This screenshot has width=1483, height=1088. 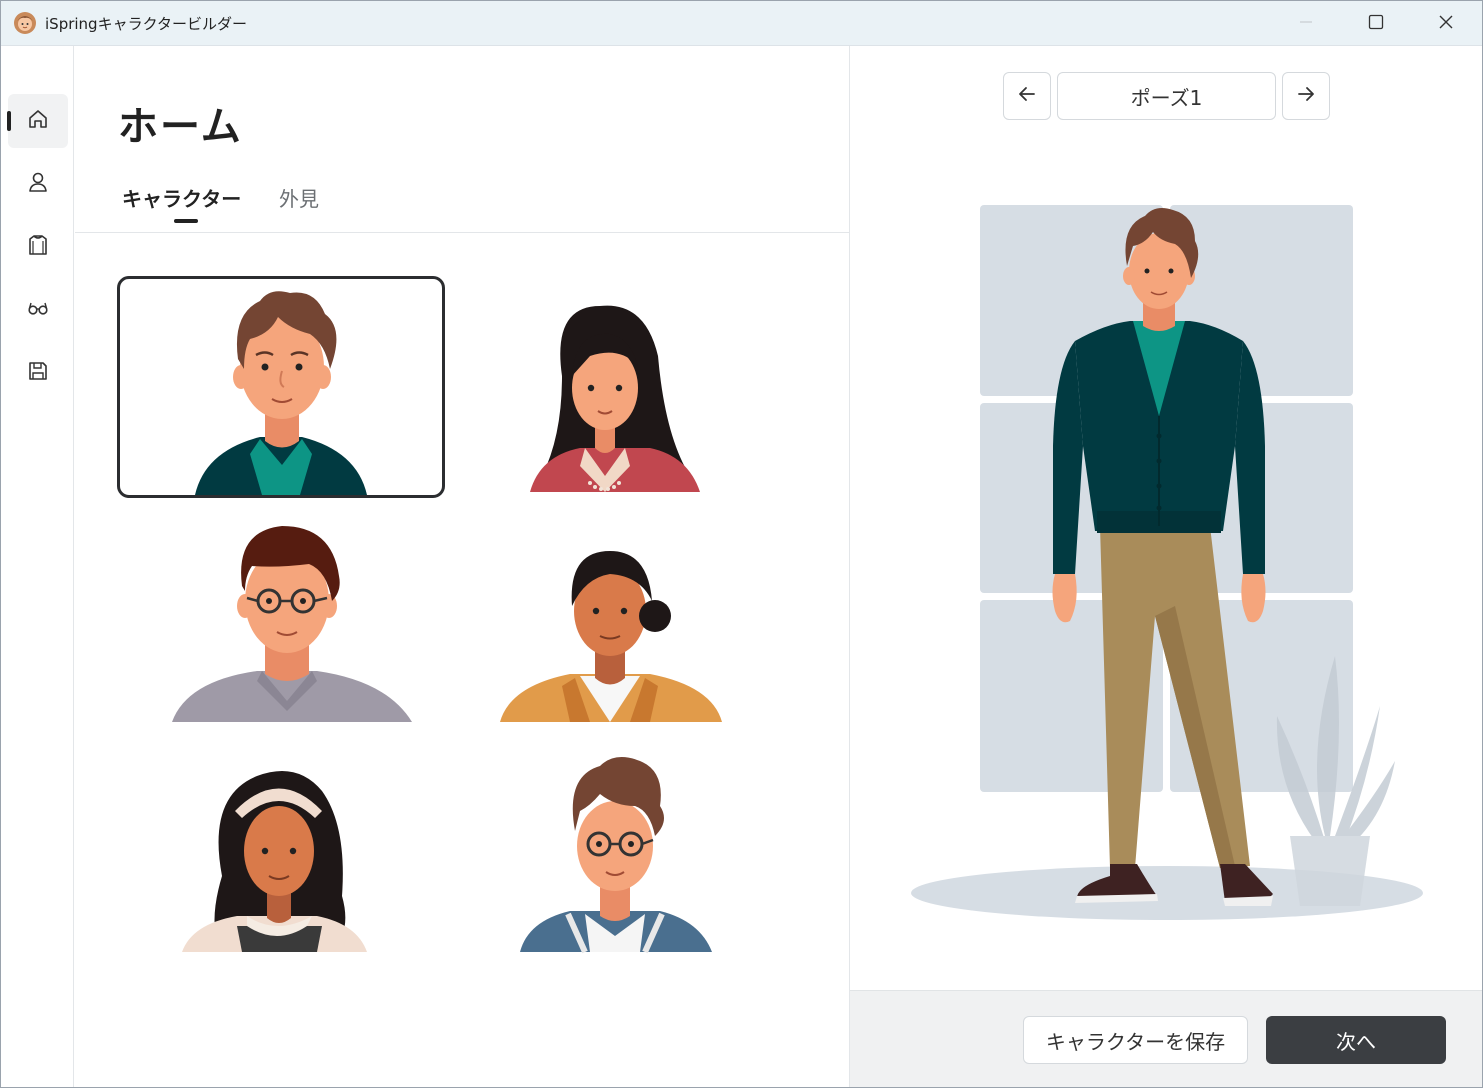 I want to click on shirt-icon, so click(x=38, y=247).